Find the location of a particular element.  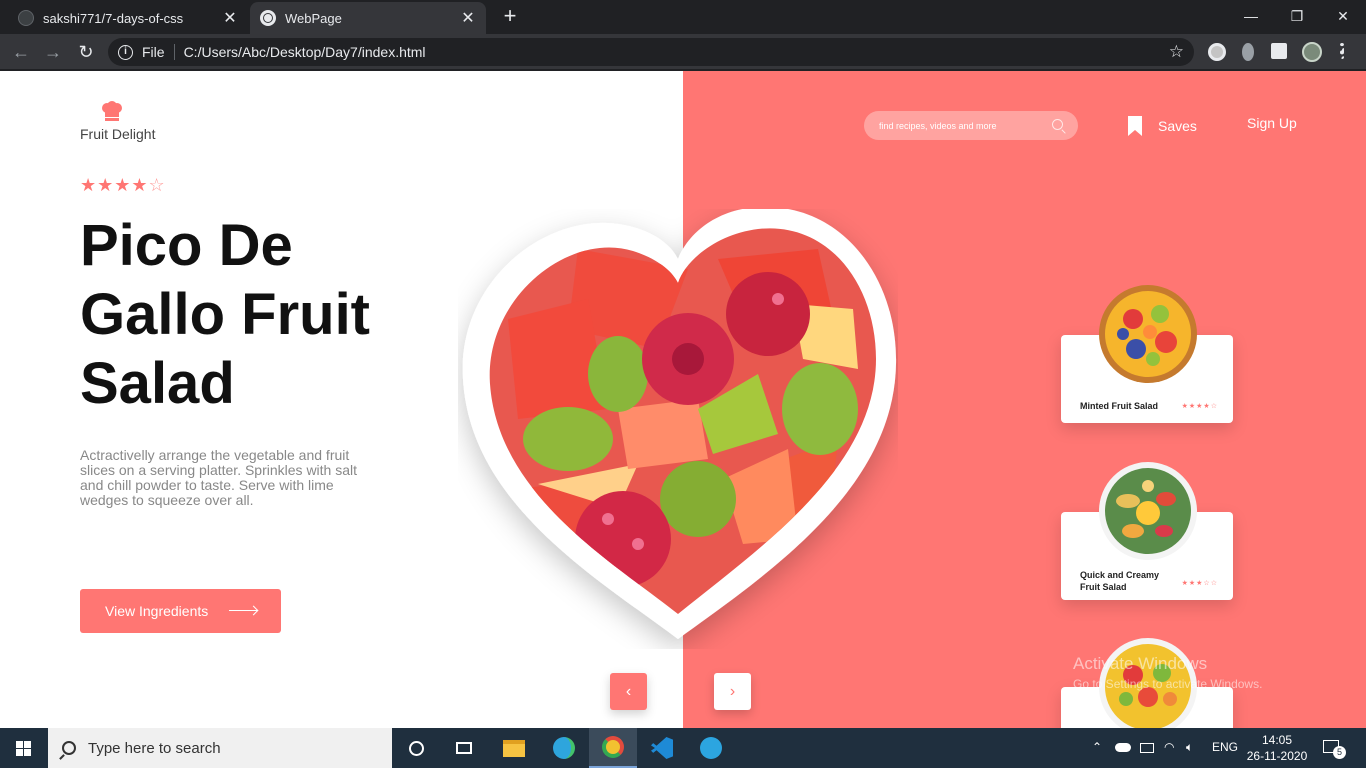

chevron-up-icon: ⌃ is located at coordinates (1097, 747).